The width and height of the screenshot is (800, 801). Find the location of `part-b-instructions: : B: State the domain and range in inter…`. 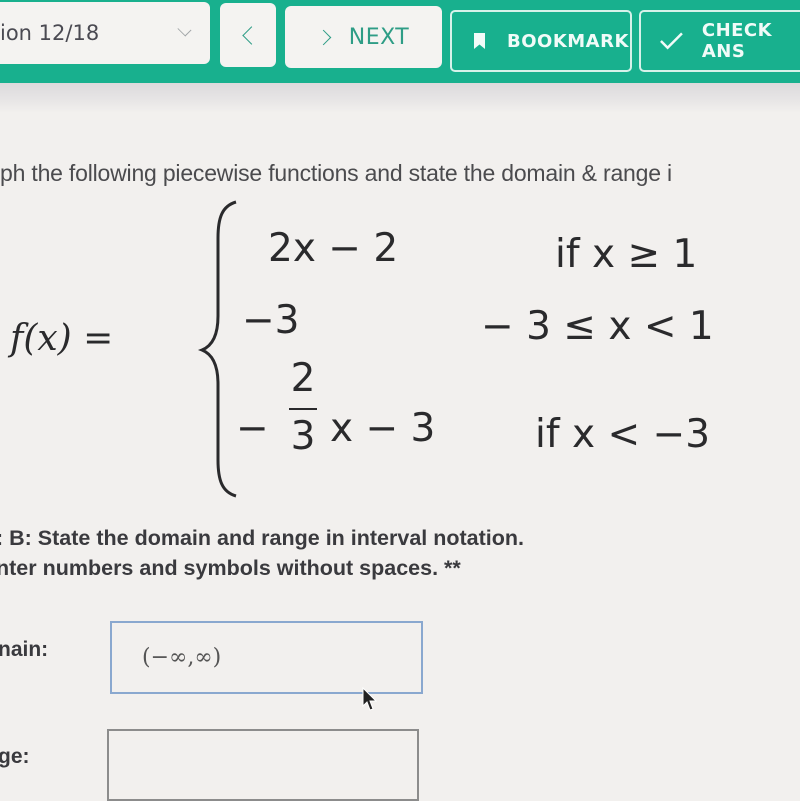

part-b-instructions: : B: State the domain and range in inter… is located at coordinates (262, 553).